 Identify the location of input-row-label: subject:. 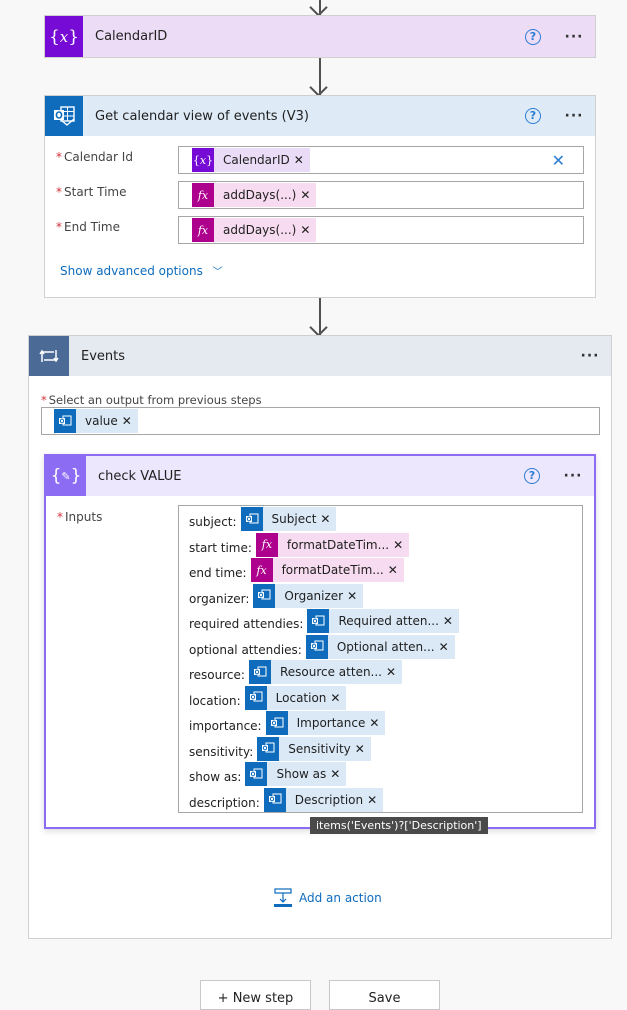
(213, 522).